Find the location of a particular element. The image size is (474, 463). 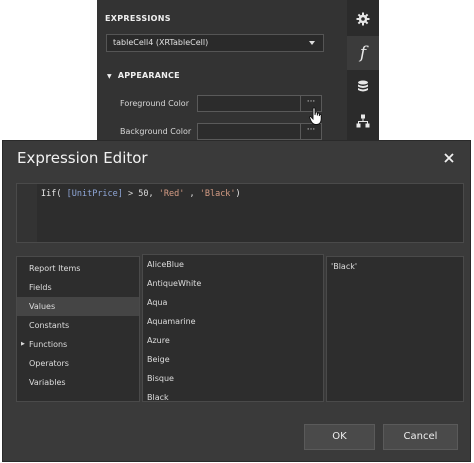

dialog-title: Expression Editor is located at coordinates (82, 158).